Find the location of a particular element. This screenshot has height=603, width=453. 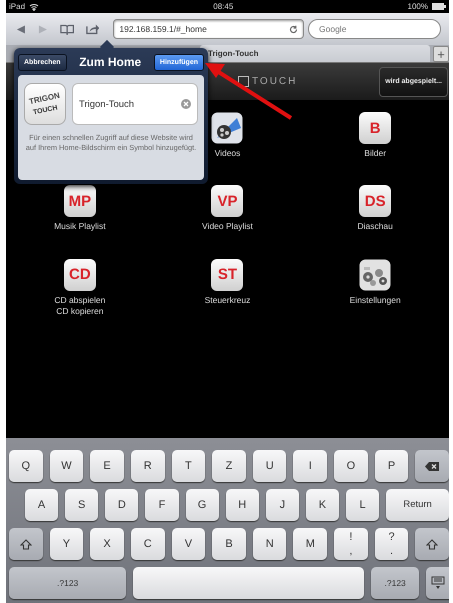

key: O is located at coordinates (351, 466).